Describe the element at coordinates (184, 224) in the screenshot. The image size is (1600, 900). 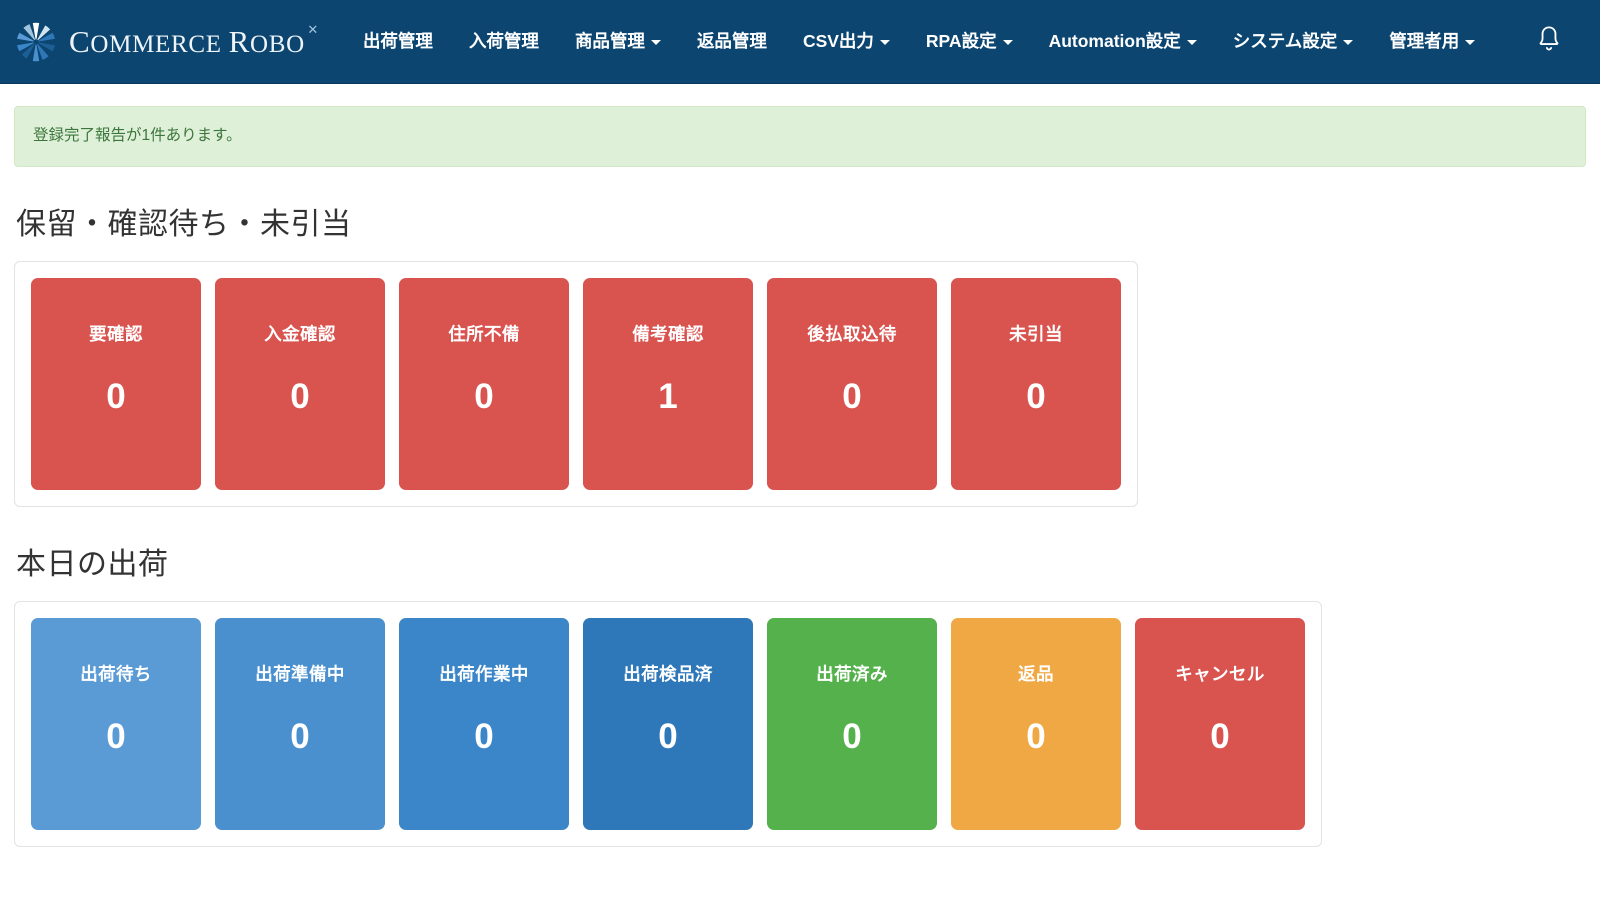
I see `section-title-pending: 保留・確認待ち・未引当` at that location.